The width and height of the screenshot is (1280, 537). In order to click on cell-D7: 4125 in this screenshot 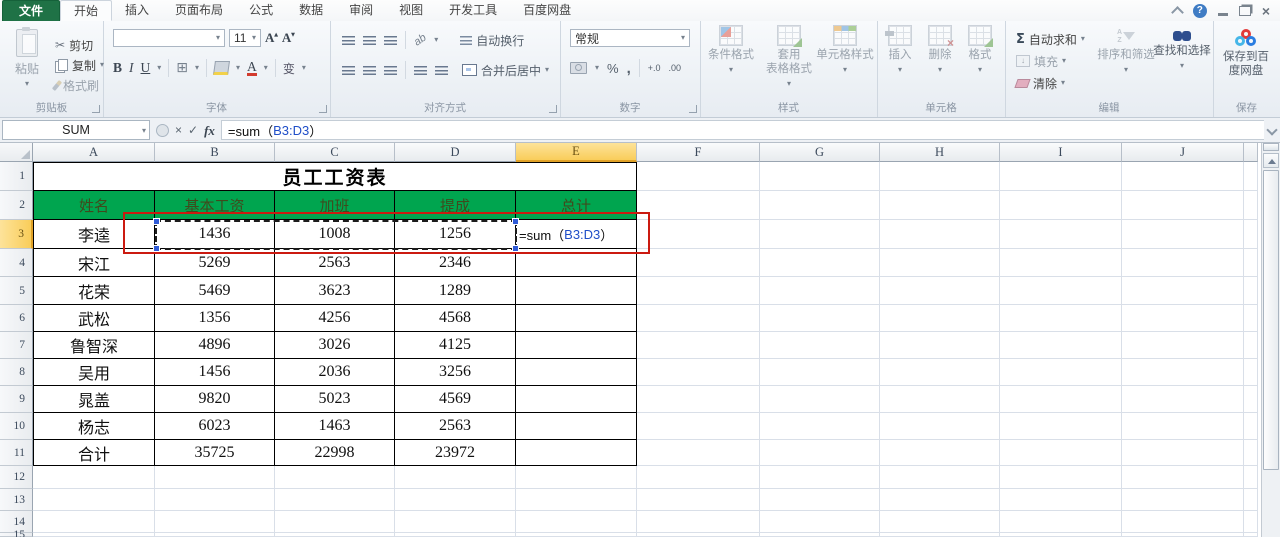, I will do `click(455, 345)`.